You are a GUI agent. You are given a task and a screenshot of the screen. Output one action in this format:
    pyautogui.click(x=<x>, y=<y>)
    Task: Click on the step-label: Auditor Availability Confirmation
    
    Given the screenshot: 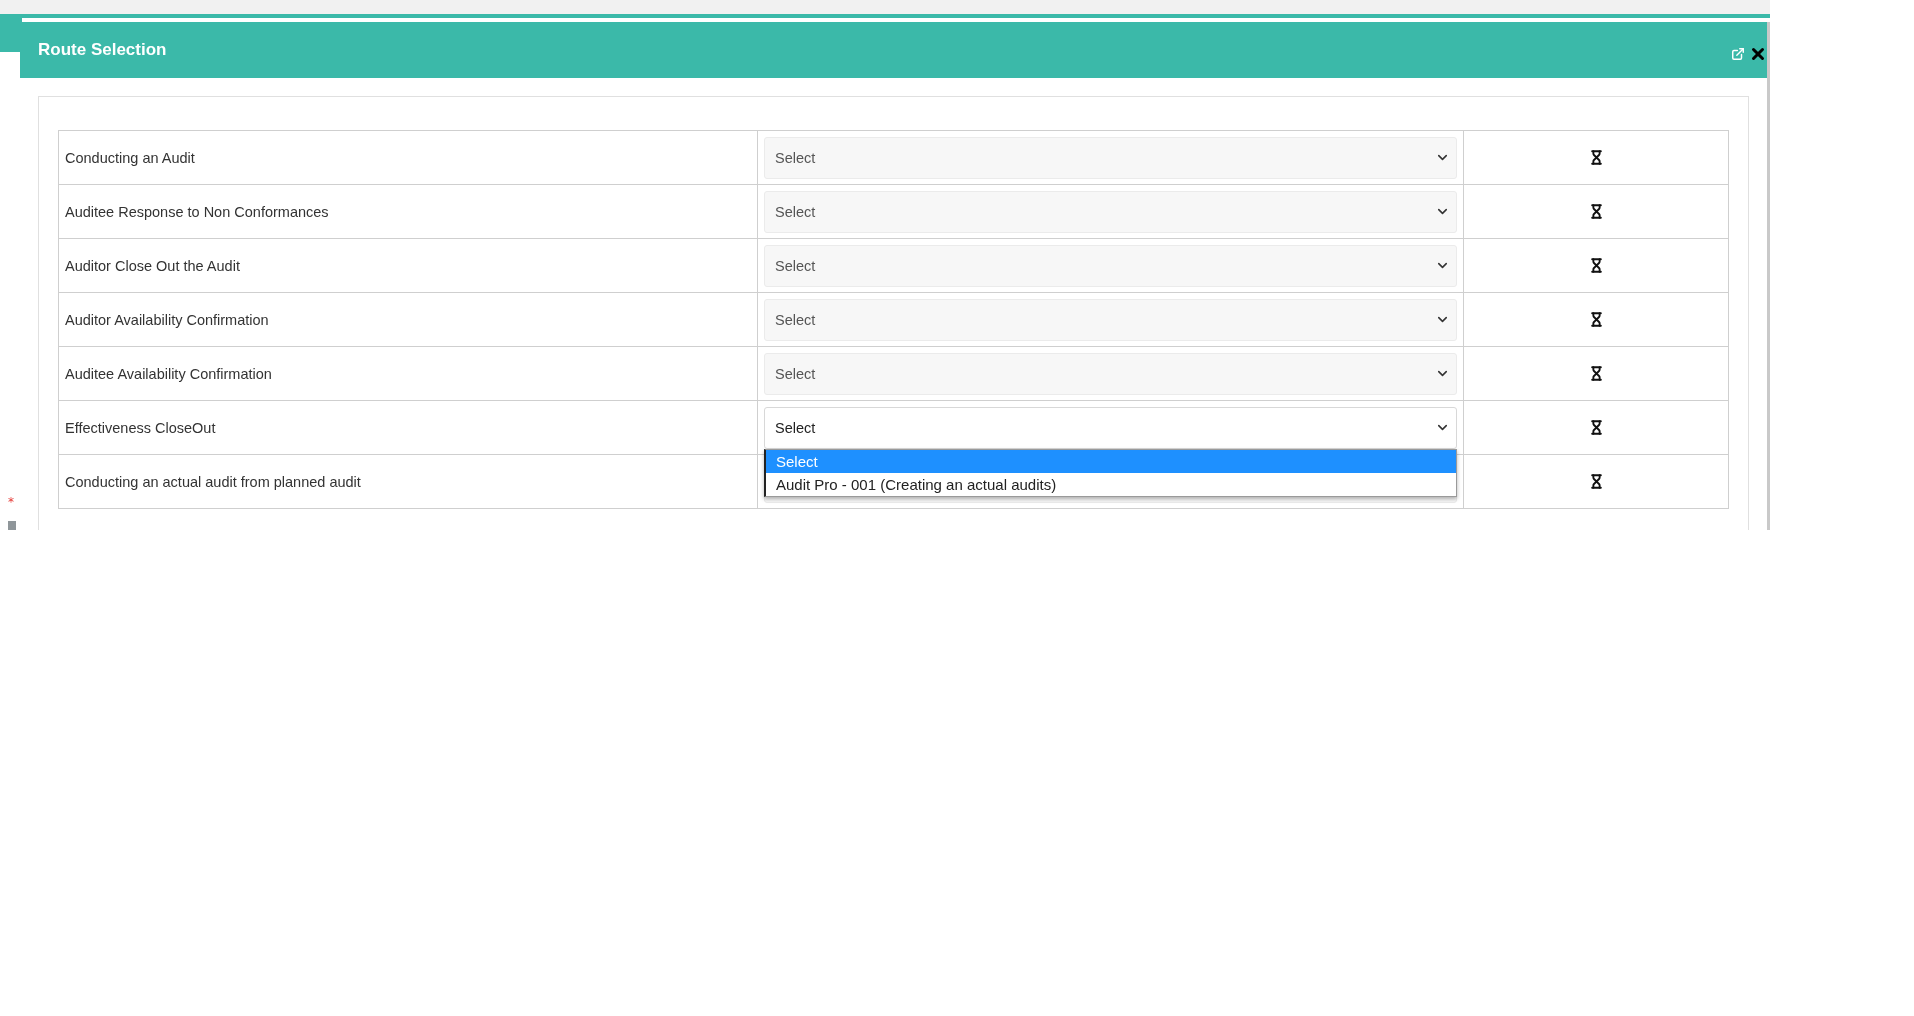 What is the action you would take?
    pyautogui.click(x=167, y=319)
    